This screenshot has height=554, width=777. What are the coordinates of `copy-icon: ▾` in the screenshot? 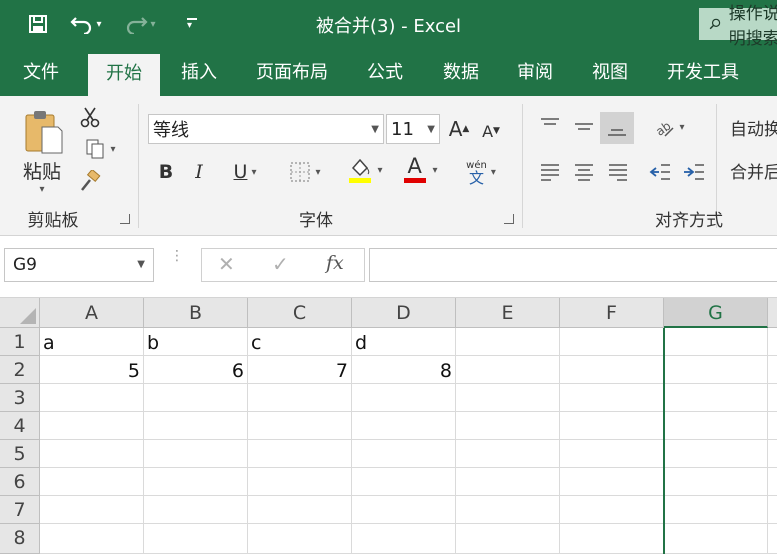 It's located at (100, 149).